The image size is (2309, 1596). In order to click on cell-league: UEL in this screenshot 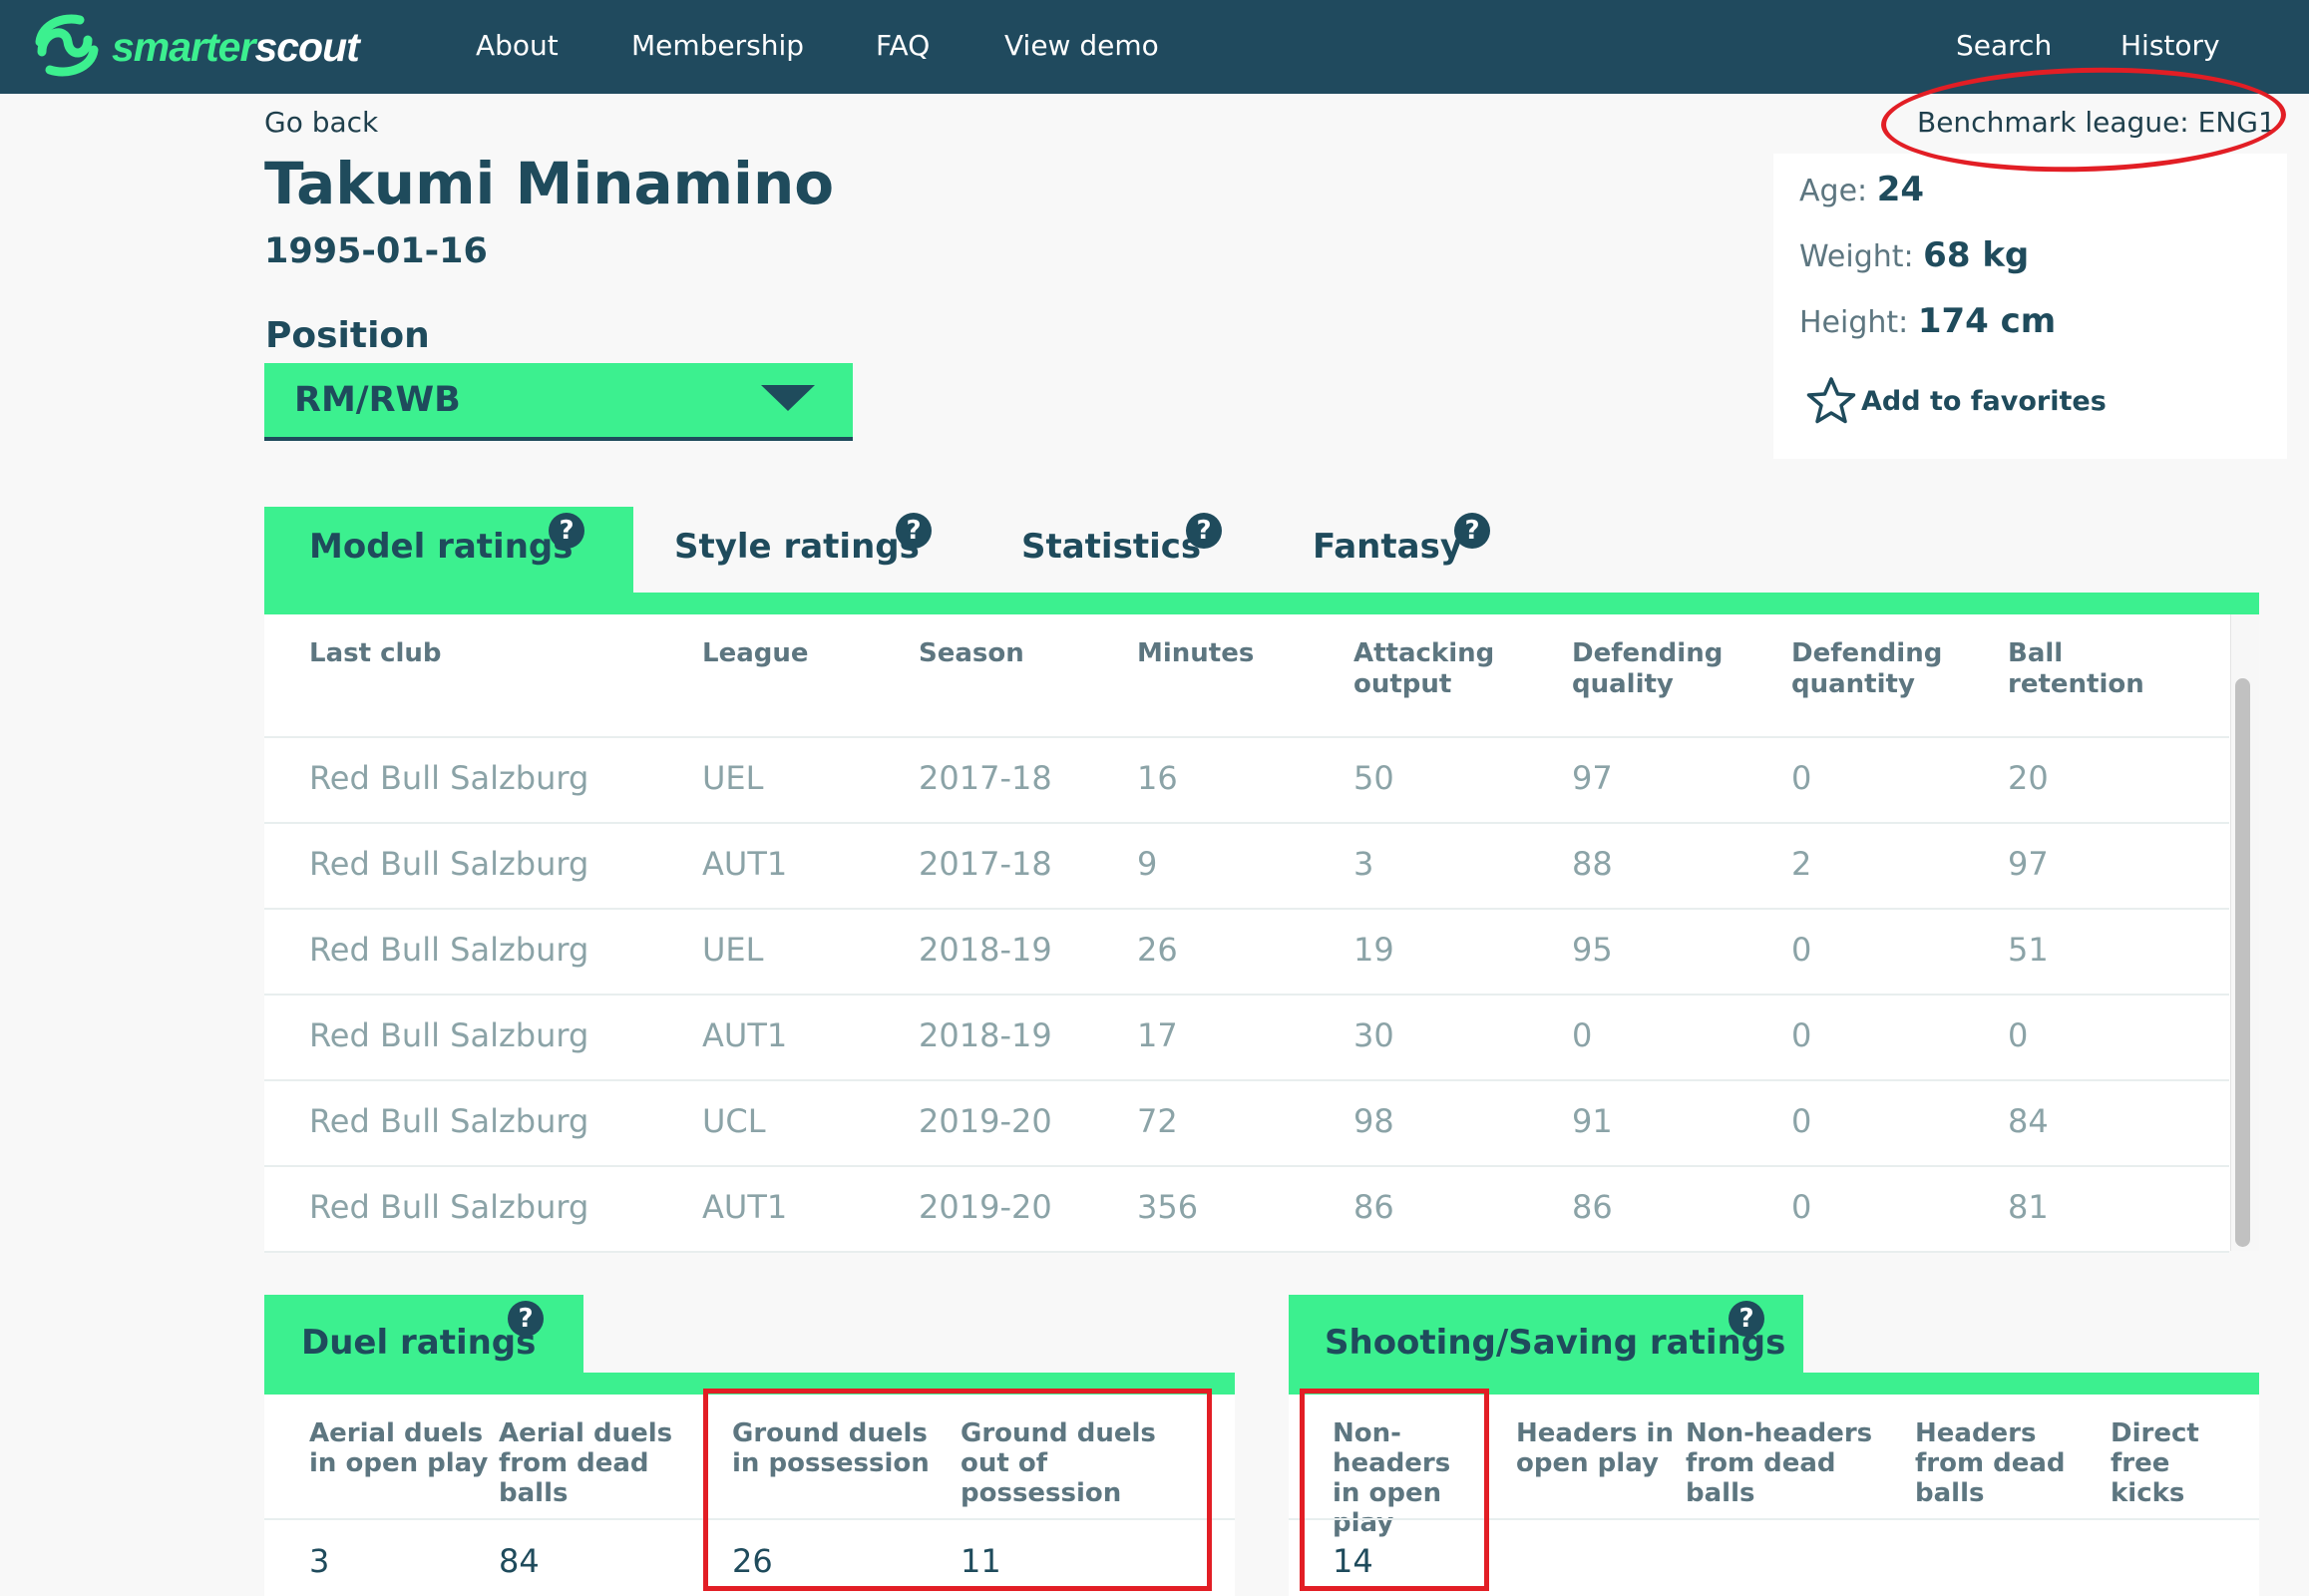, I will do `click(733, 778)`.